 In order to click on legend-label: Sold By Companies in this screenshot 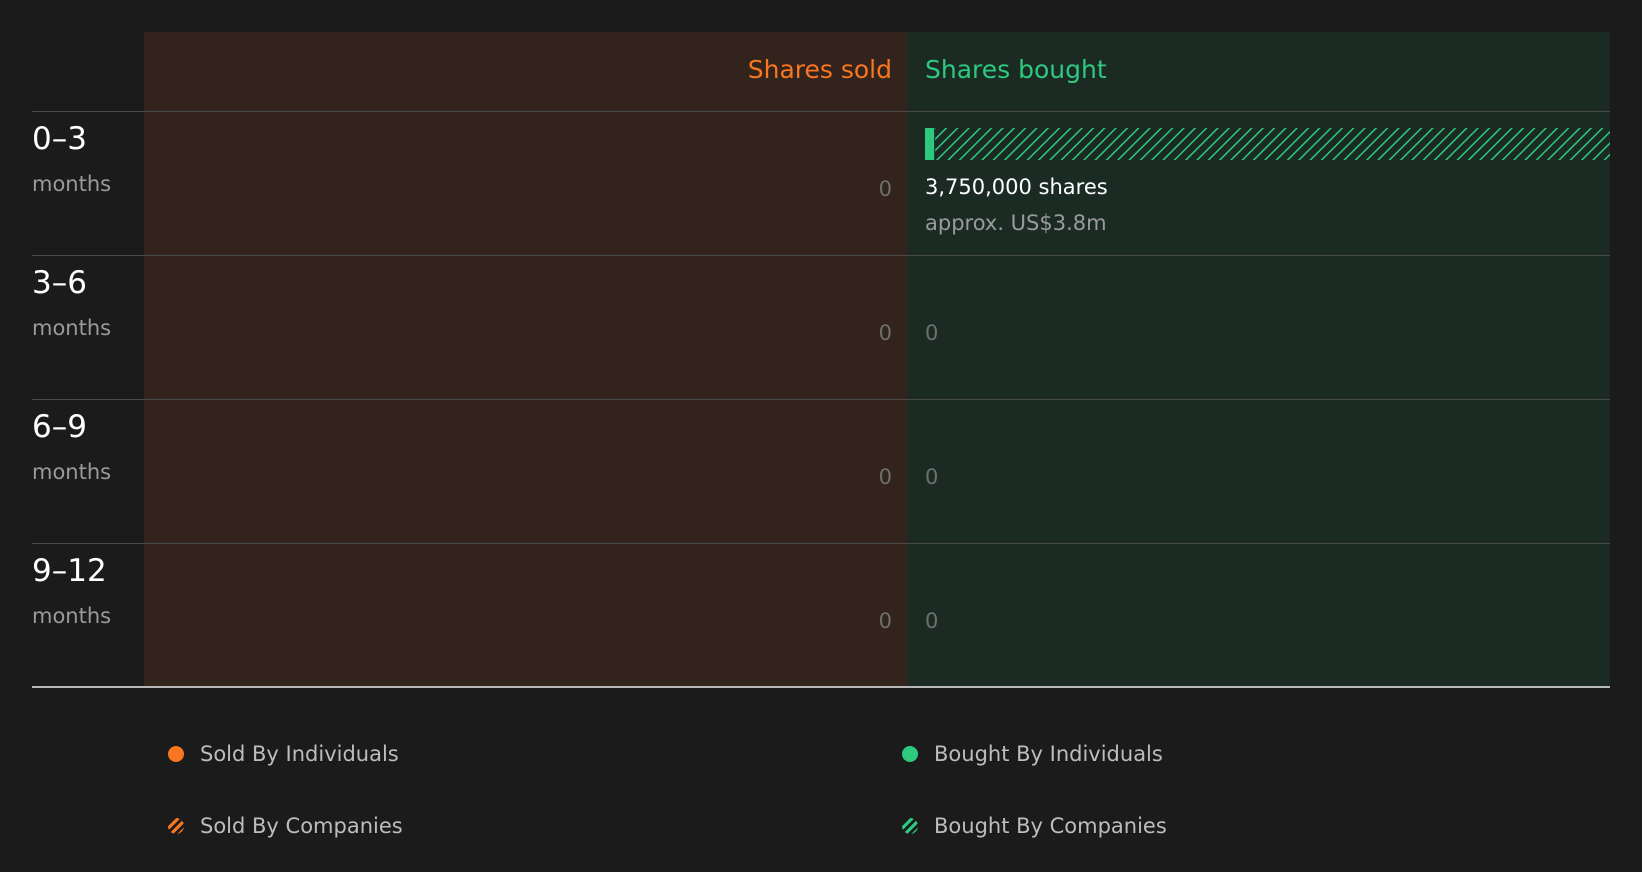, I will do `click(301, 826)`.